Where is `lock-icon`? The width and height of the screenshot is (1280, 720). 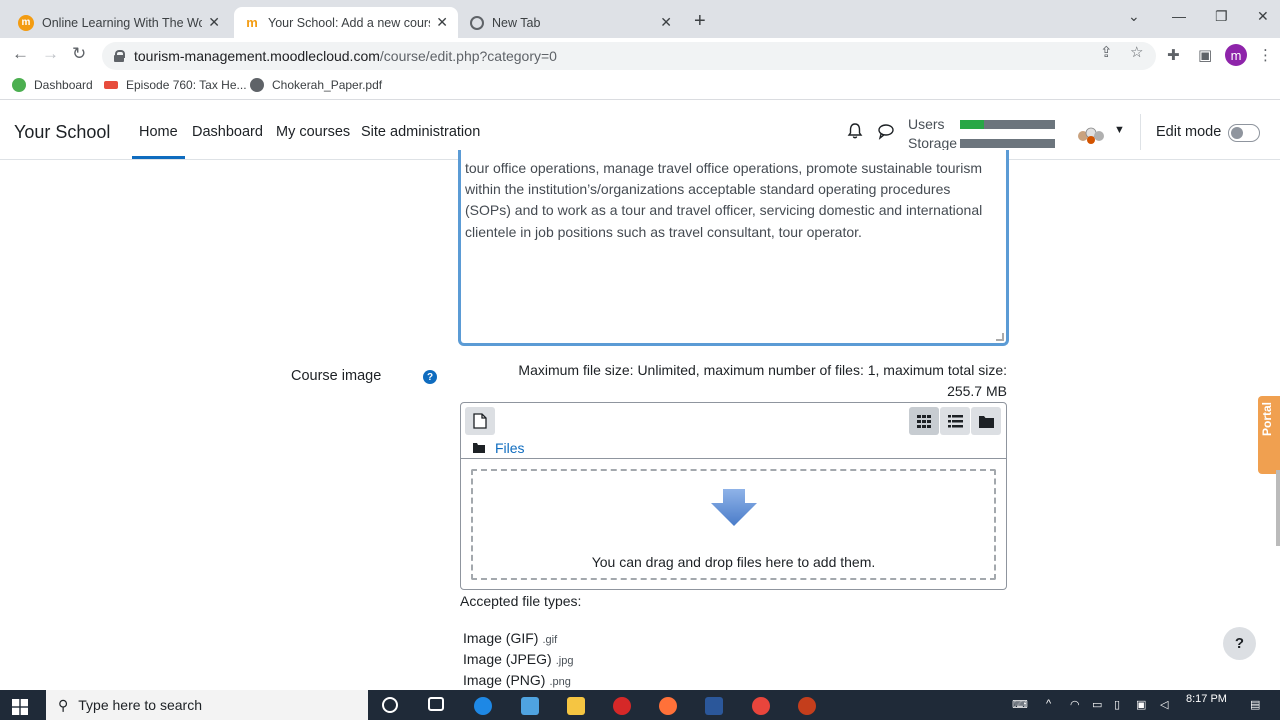
lock-icon is located at coordinates (119, 56).